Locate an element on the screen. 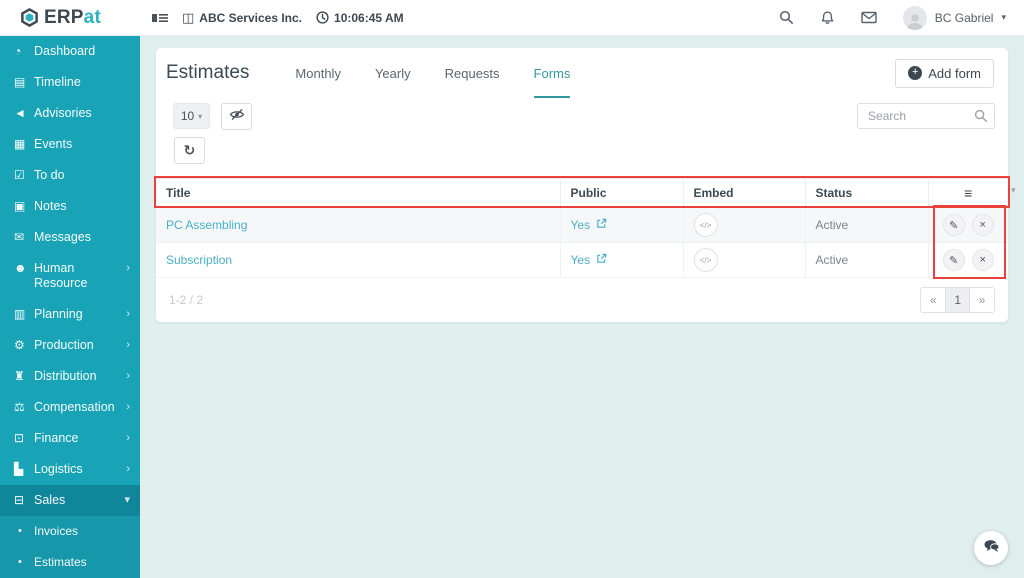 This screenshot has width=1024, height=578. table-header-row: Title Public Embed Status ≡ is located at coordinates (582, 193).